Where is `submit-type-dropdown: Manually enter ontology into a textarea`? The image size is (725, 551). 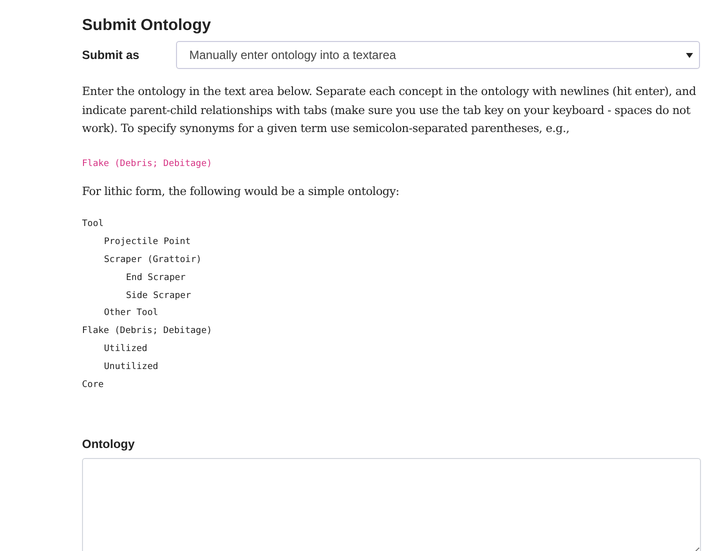
submit-type-dropdown: Manually enter ontology into a textarea is located at coordinates (438, 55).